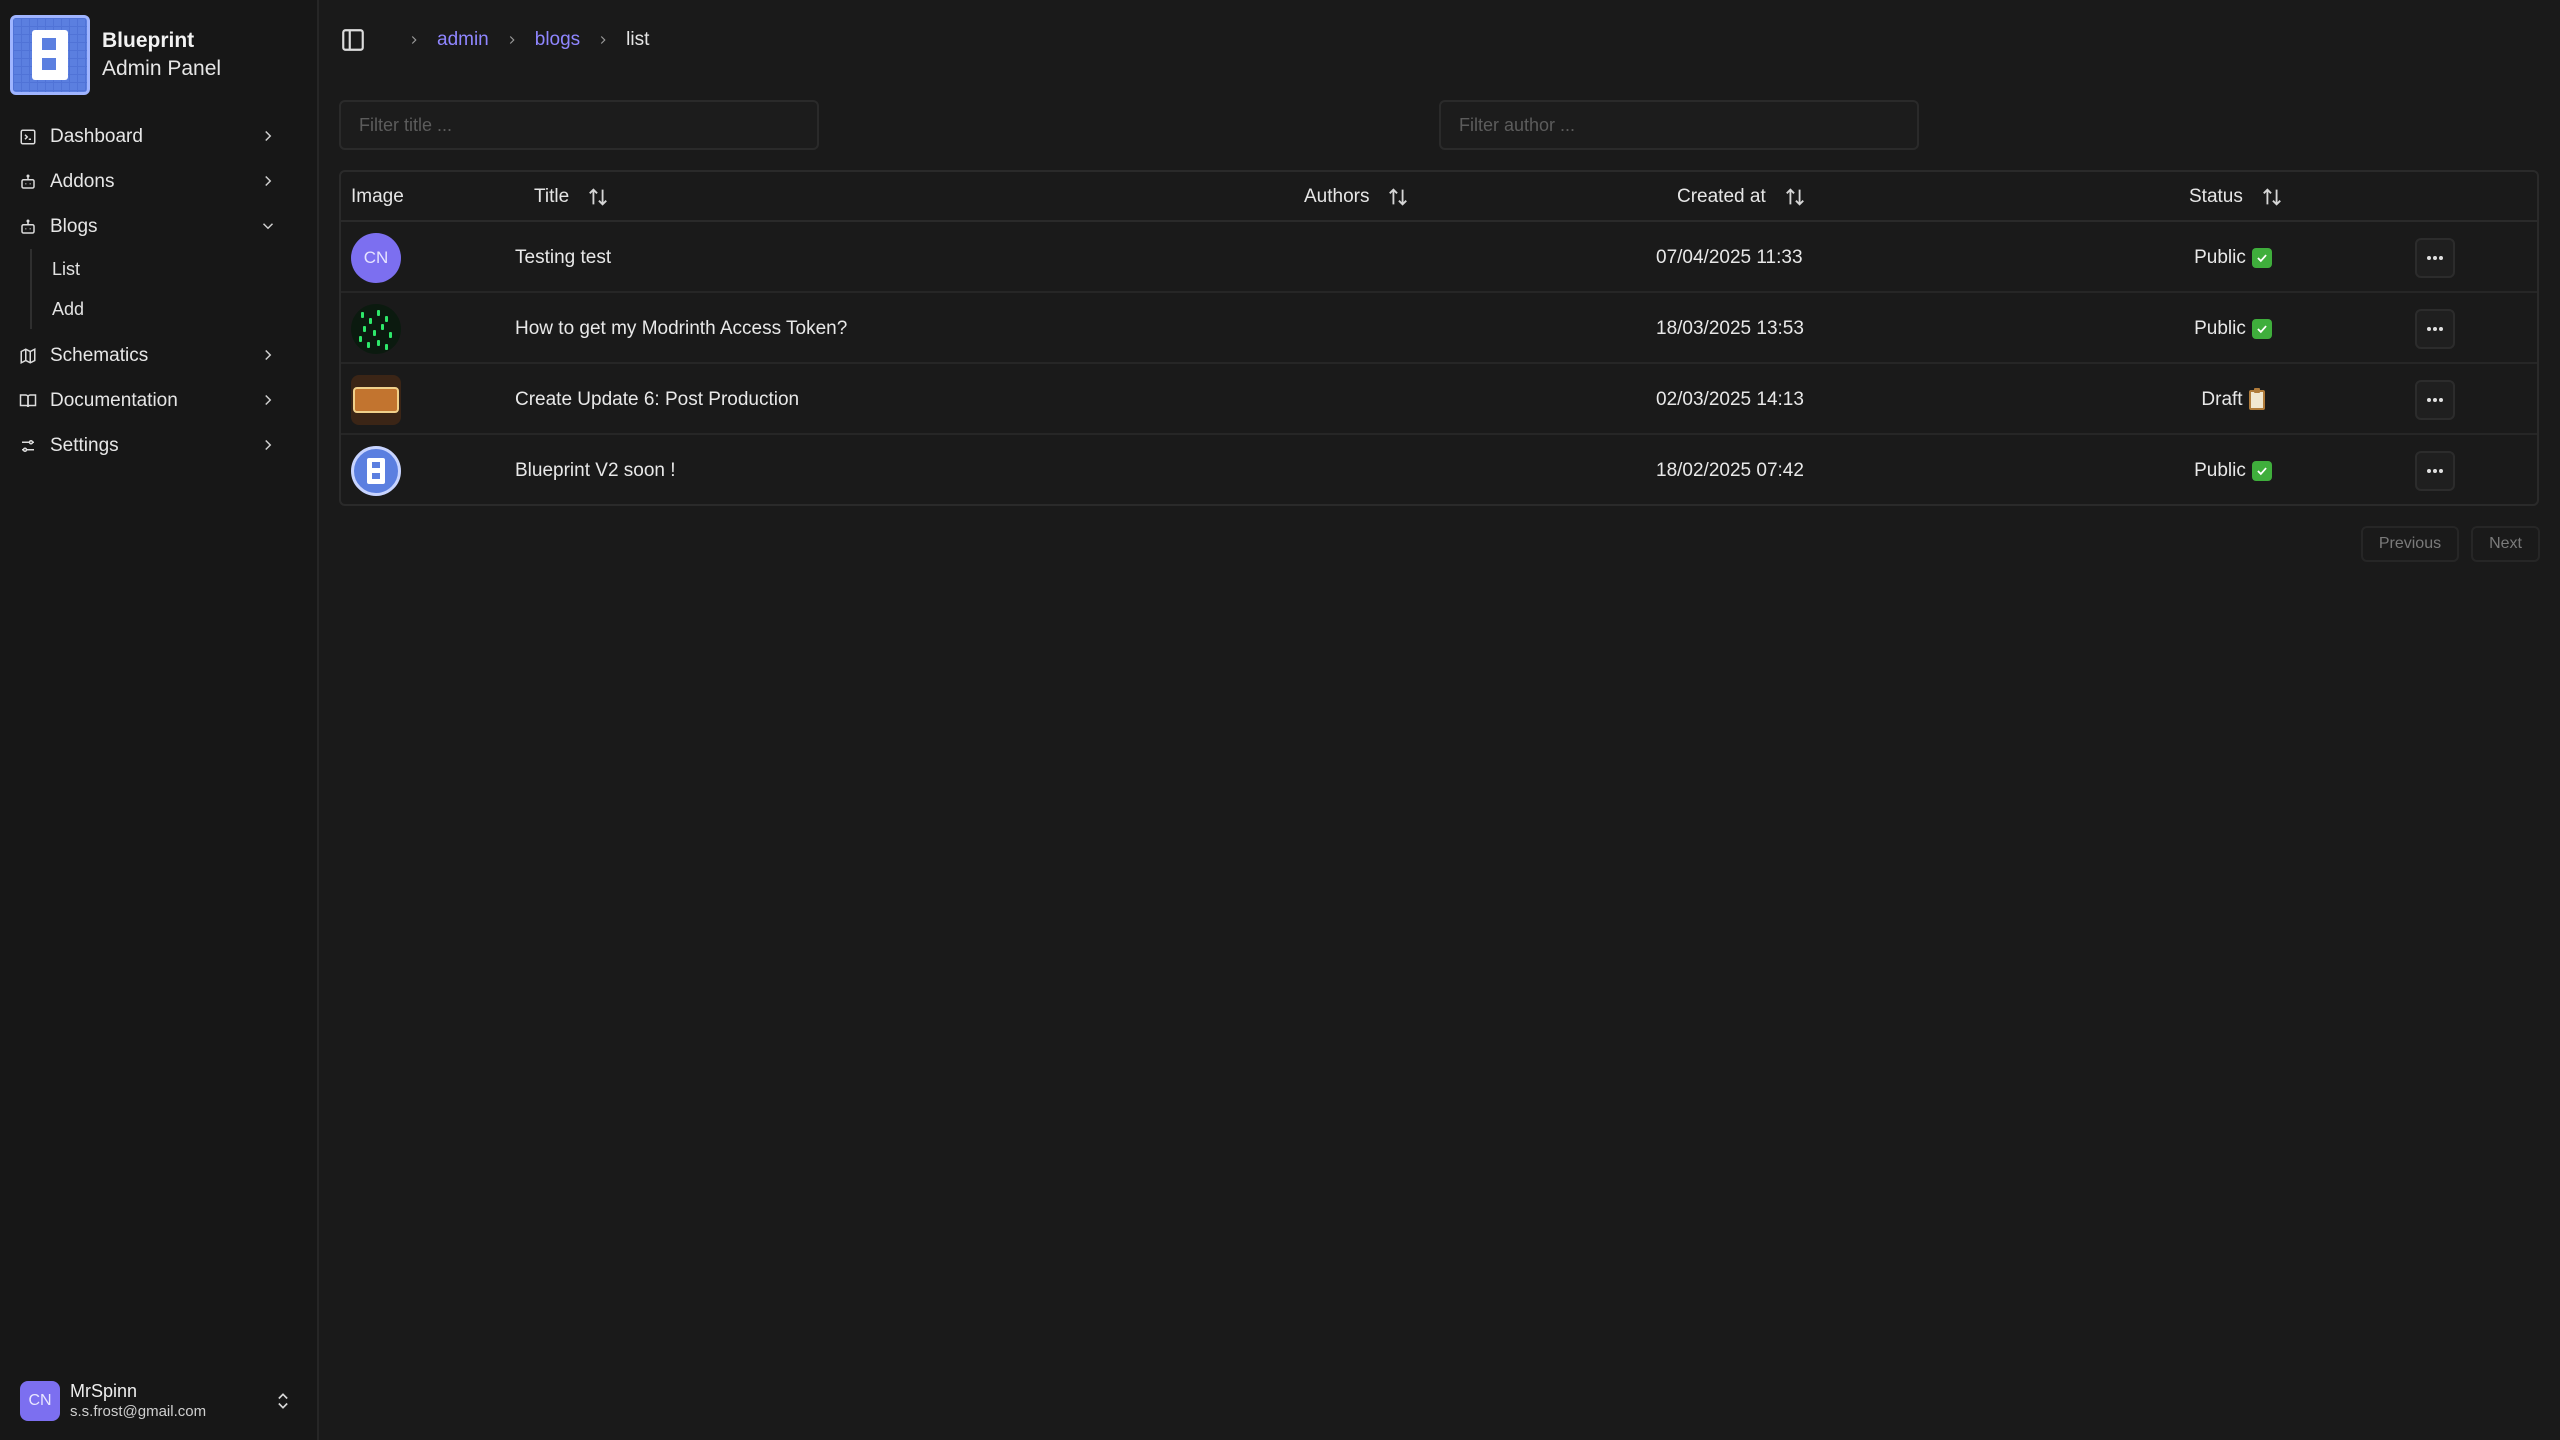  I want to click on brand: Blueprint Admin Panel, so click(158, 50).